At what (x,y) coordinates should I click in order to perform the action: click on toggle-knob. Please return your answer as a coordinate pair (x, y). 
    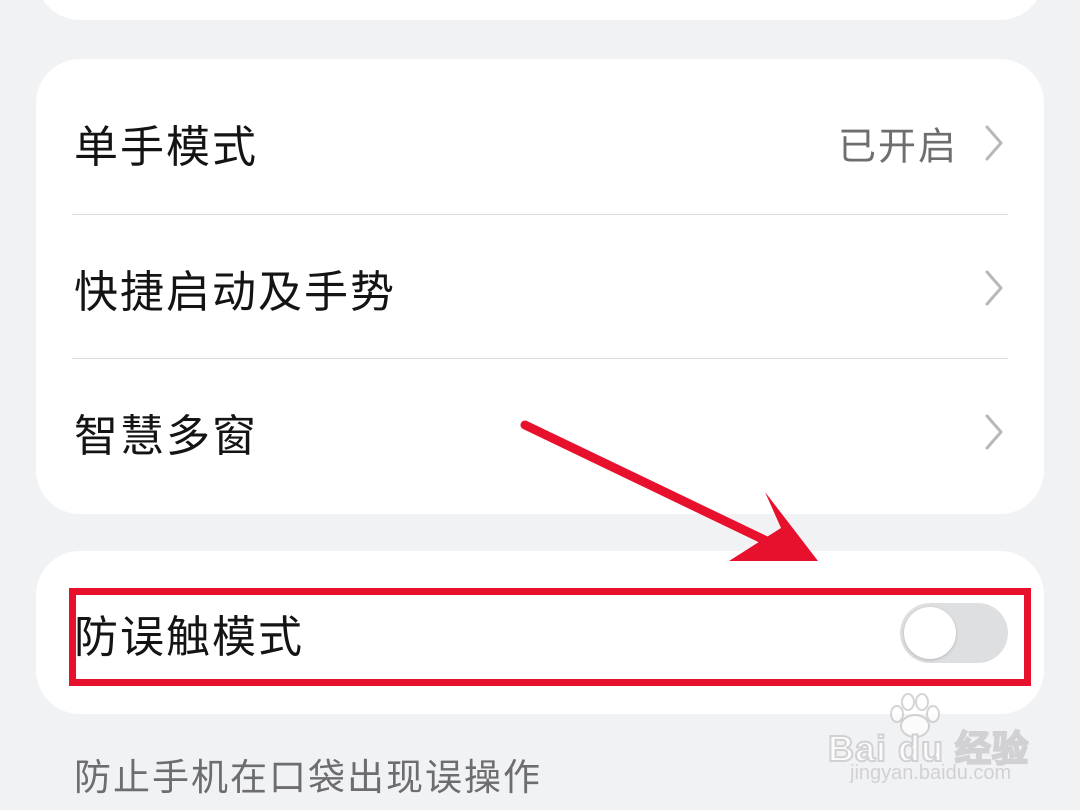
    Looking at the image, I should click on (930, 633).